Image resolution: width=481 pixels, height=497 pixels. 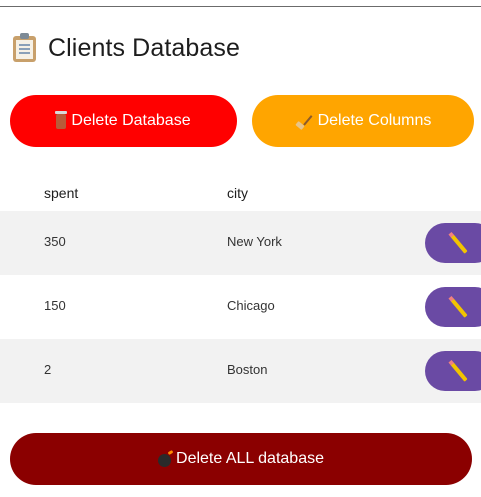 I want to click on table-row: 350 New York, so click(x=240, y=243).